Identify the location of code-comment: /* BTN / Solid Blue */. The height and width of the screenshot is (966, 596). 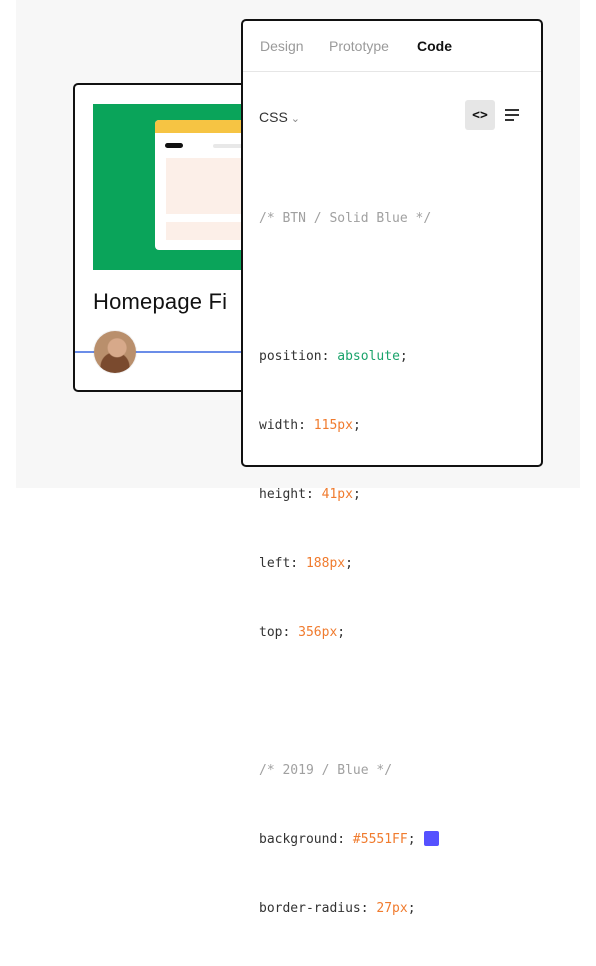
(345, 218).